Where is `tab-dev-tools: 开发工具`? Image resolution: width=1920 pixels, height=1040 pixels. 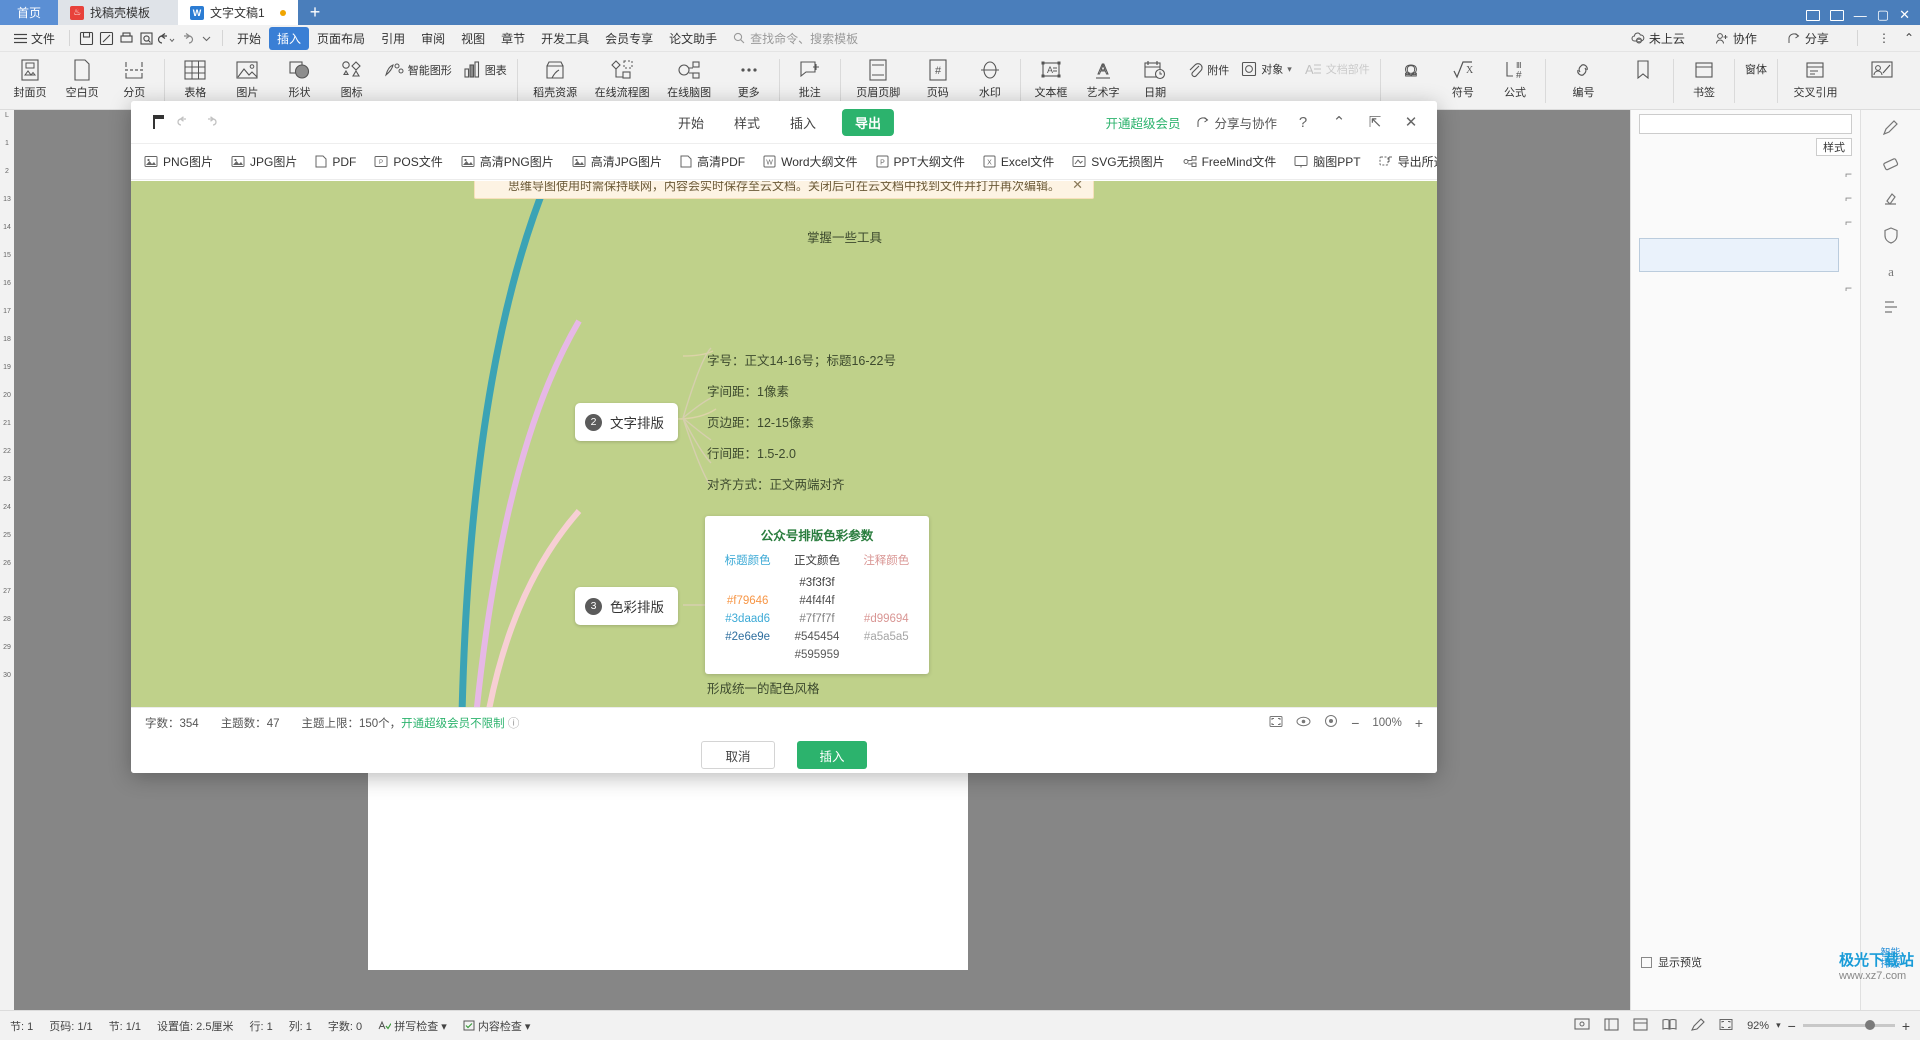 tab-dev-tools: 开发工具 is located at coordinates (565, 38).